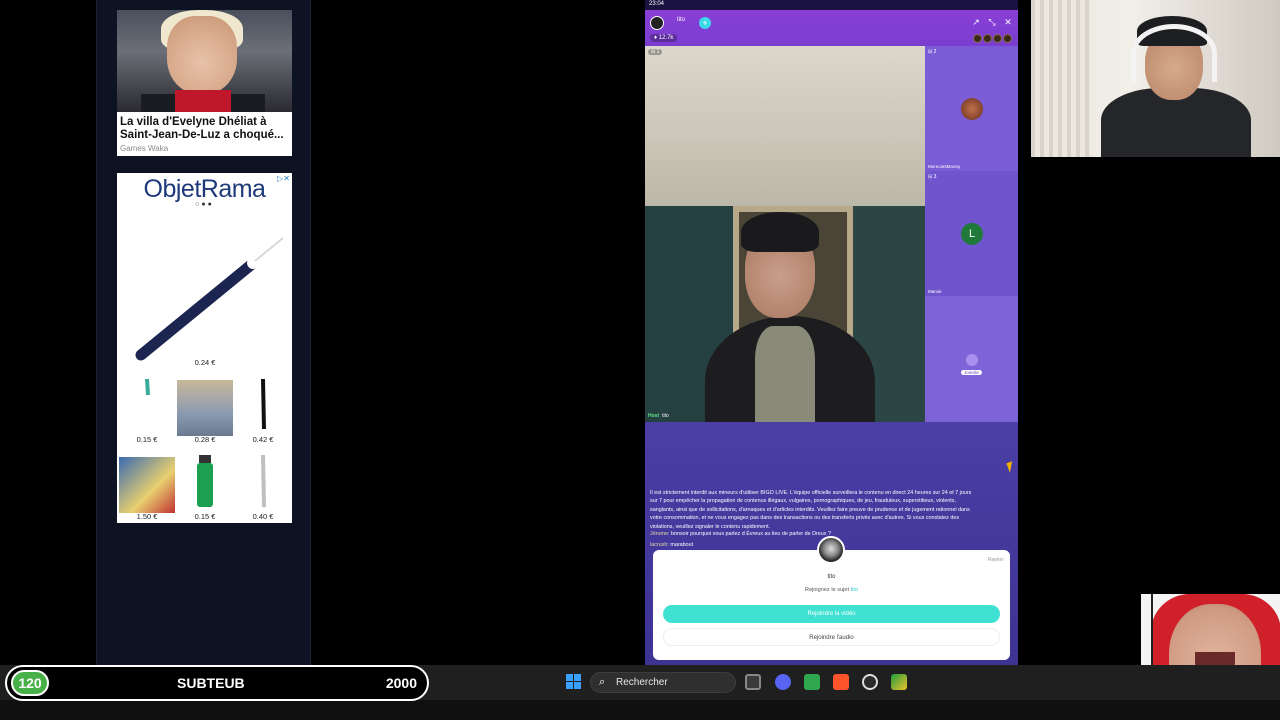 This screenshot has height=720, width=1280. Describe the element at coordinates (205, 362) in the screenshot. I see `main-price: 0.24 €` at that location.